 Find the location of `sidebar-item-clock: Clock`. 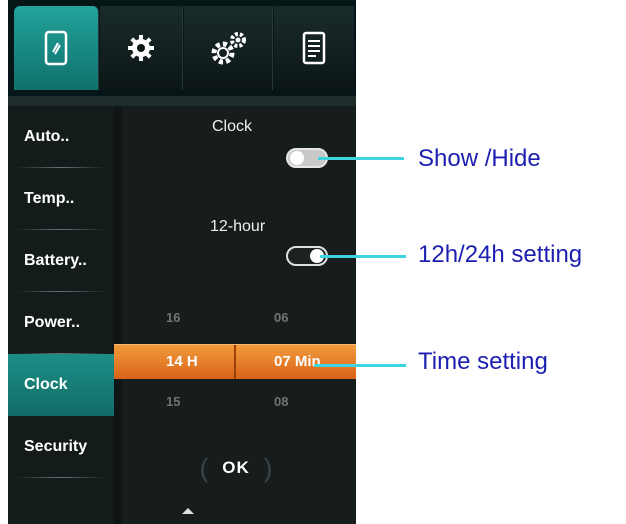

sidebar-item-clock: Clock is located at coordinates (61, 385).